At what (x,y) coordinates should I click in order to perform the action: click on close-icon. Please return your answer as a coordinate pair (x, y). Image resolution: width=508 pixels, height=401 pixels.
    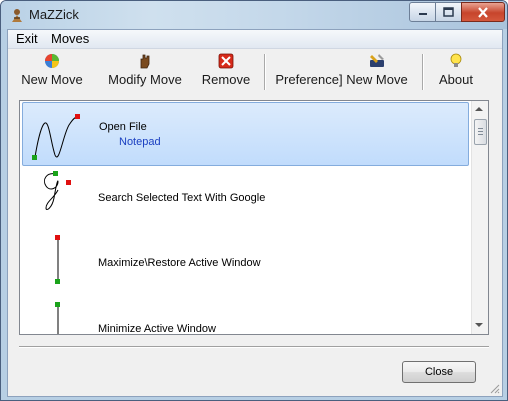
    Looking at the image, I should click on (483, 12).